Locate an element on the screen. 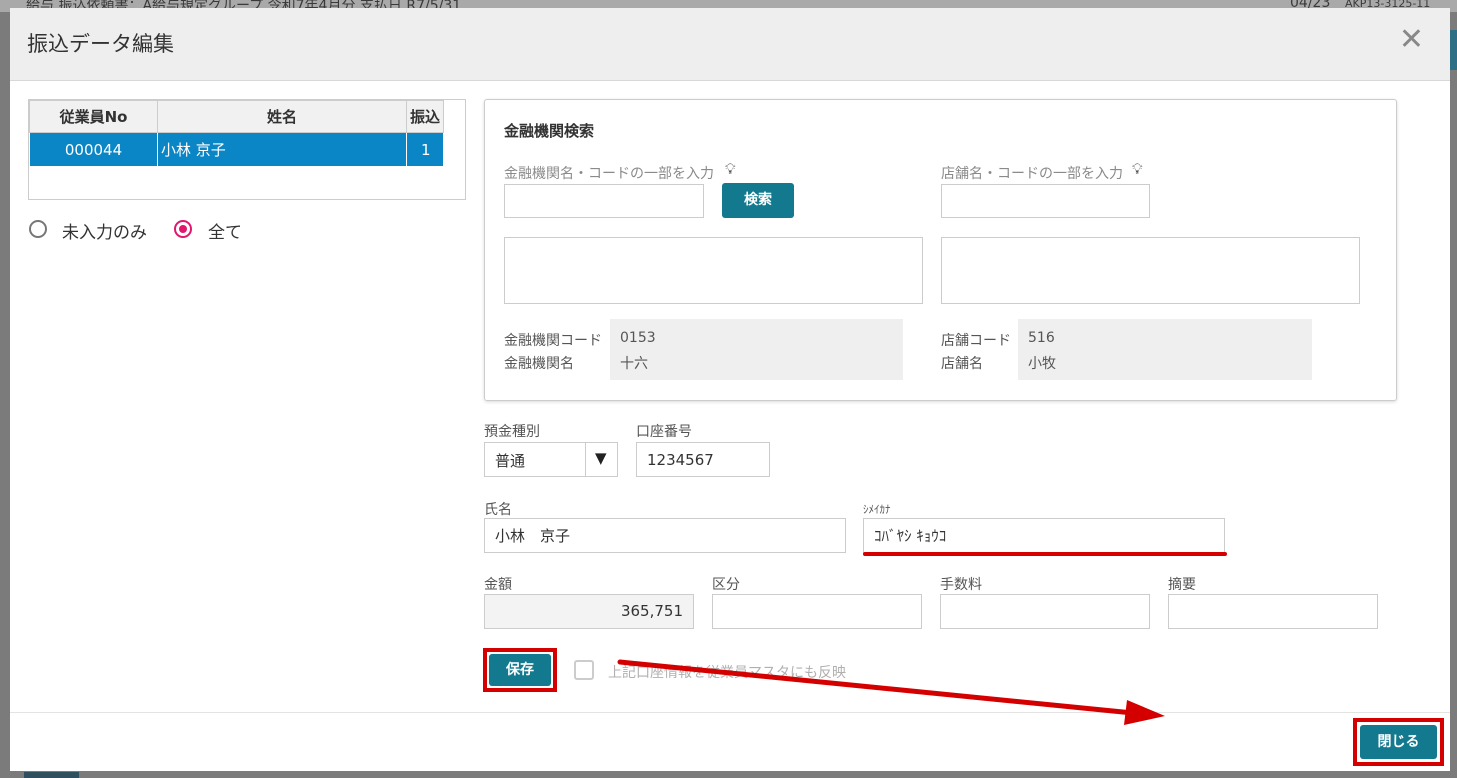  reflect-master-label: 上記口座情報を従業員マスタにも反映 is located at coordinates (727, 672).